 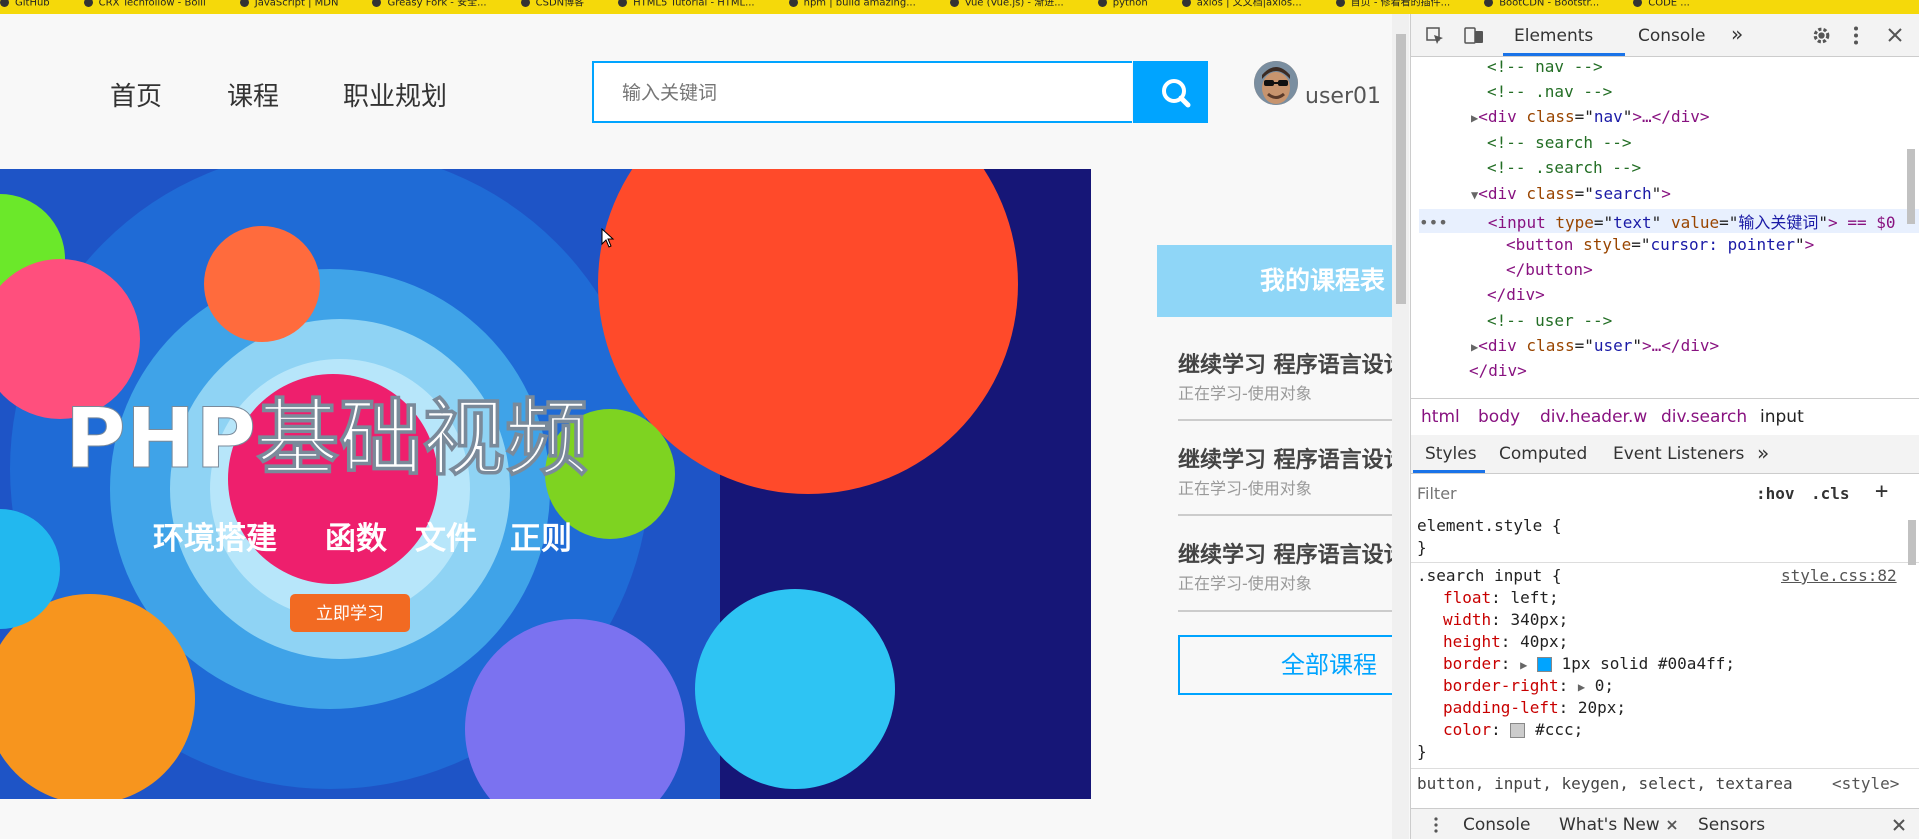 I want to click on nav-home: 首页, so click(x=136, y=94).